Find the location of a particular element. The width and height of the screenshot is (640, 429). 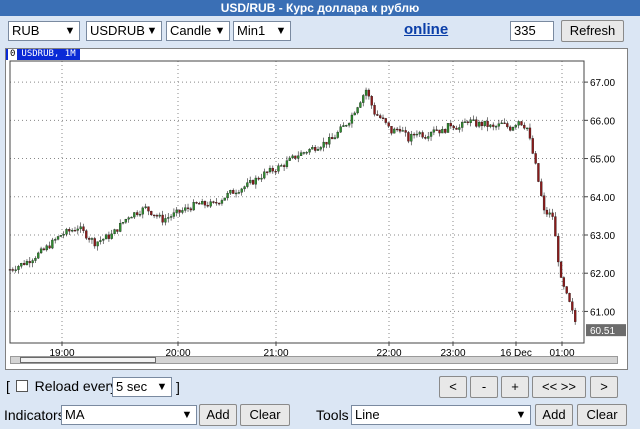

indicator-select: MA ▼ is located at coordinates (129, 415).